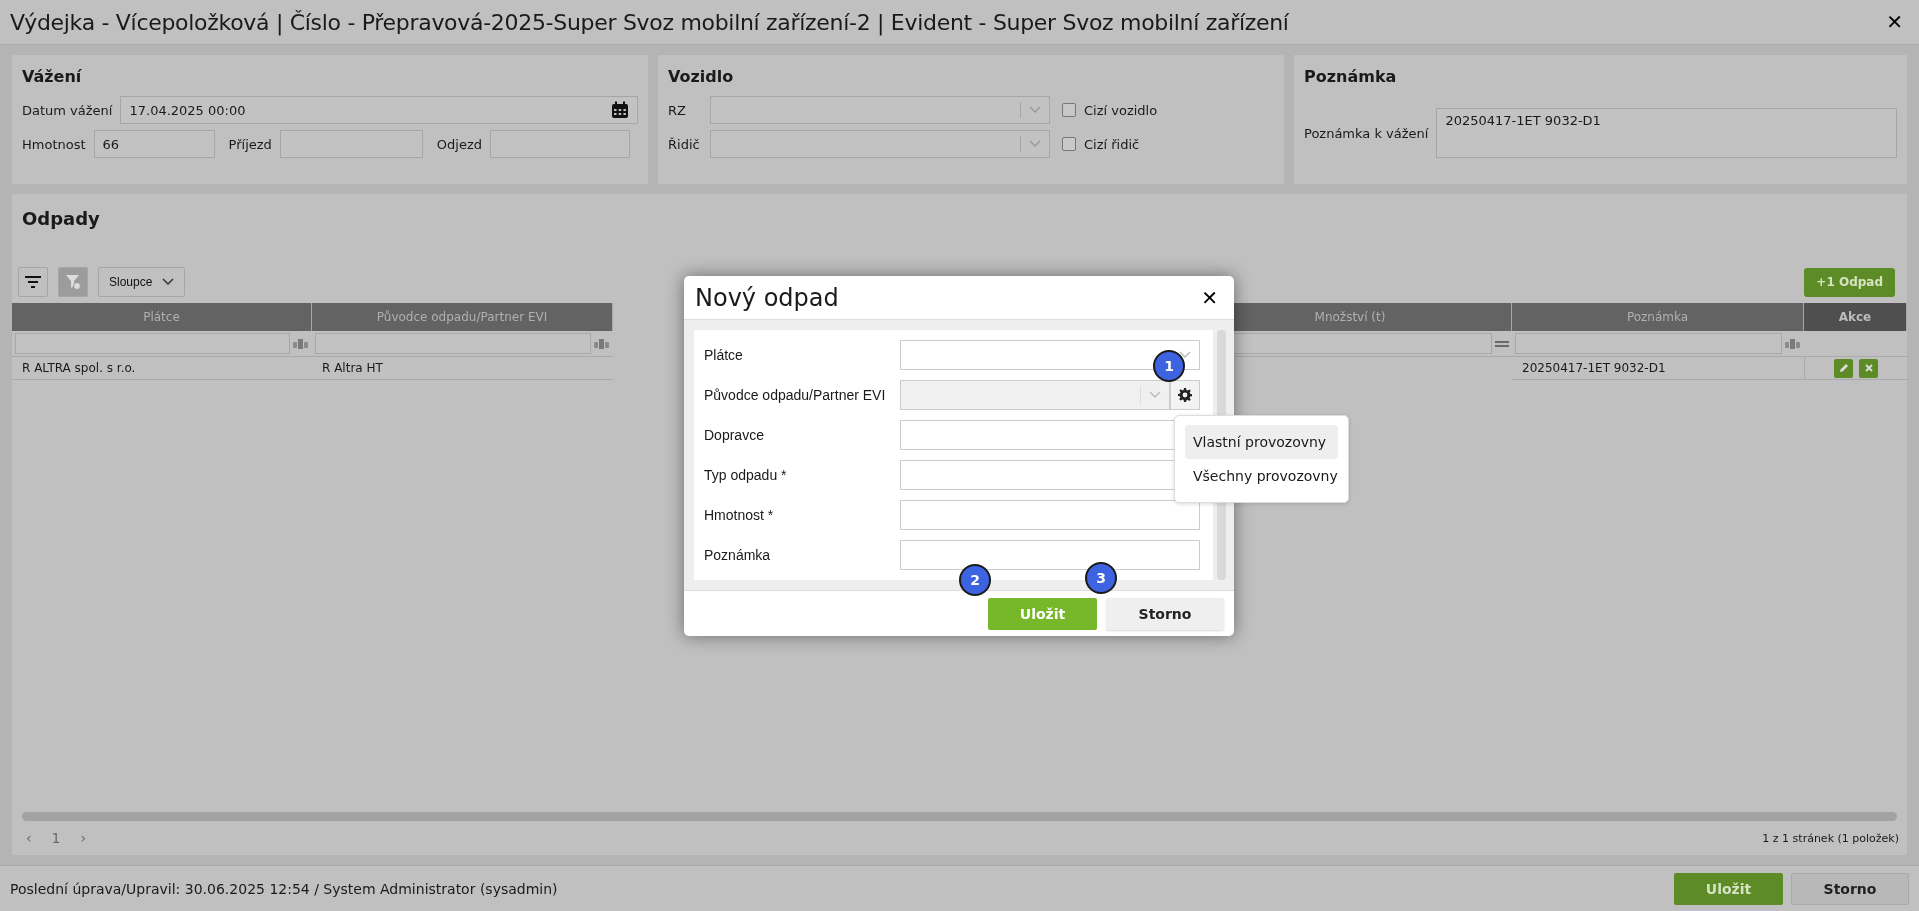 The height and width of the screenshot is (911, 1919). I want to click on calendar-icon, so click(620, 110).